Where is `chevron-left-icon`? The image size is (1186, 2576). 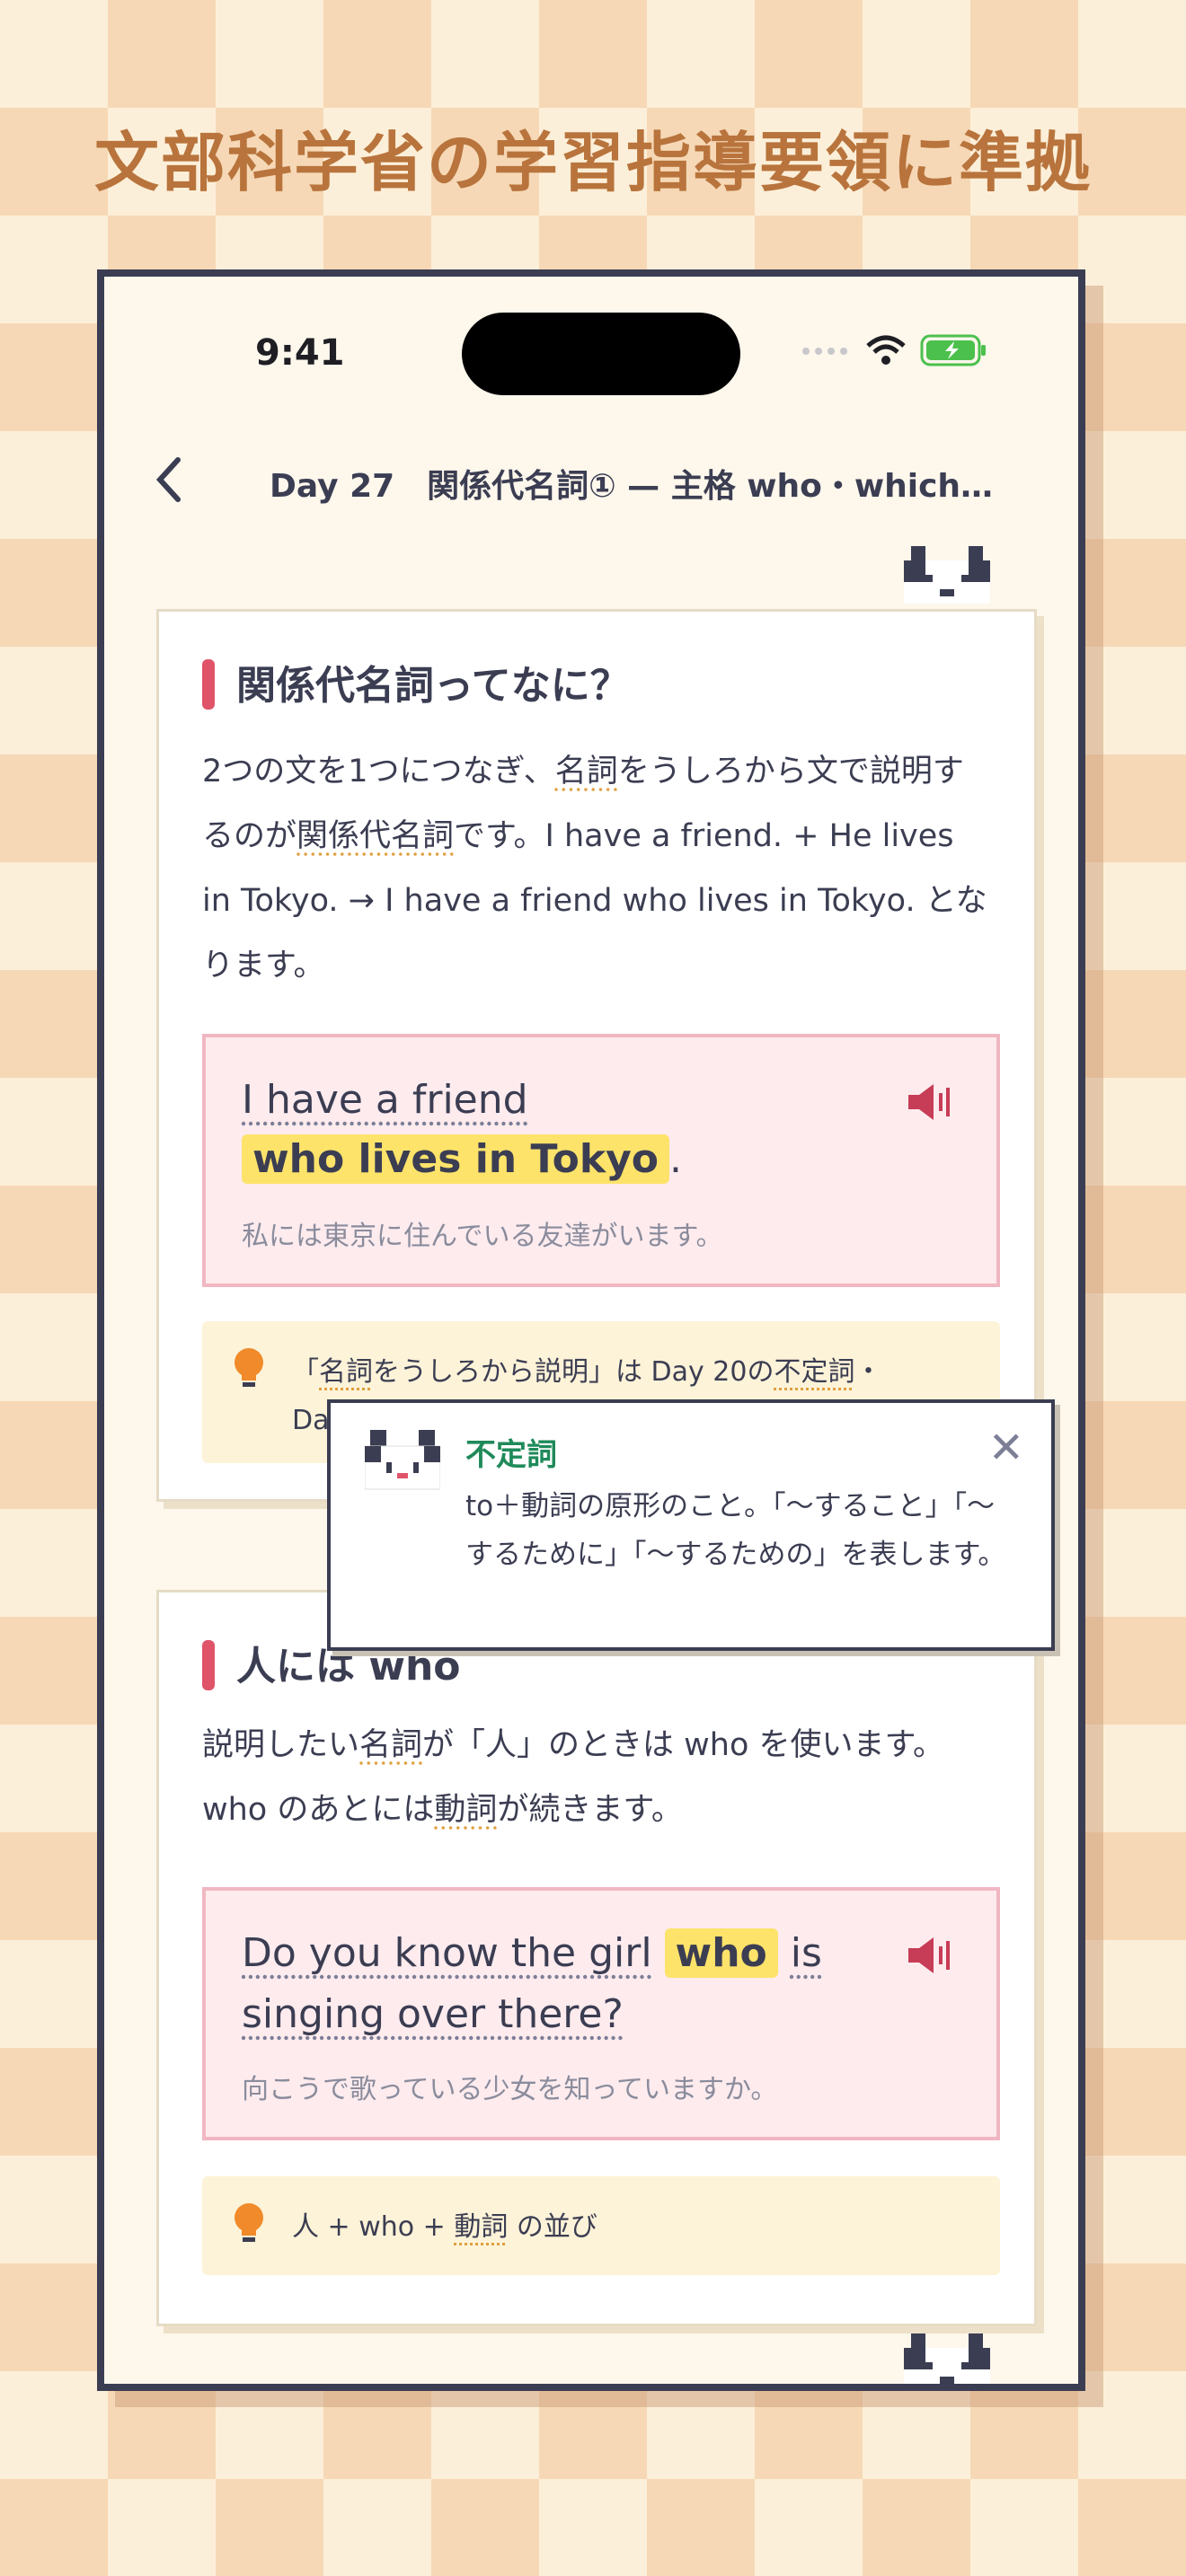
chevron-left-icon is located at coordinates (168, 480).